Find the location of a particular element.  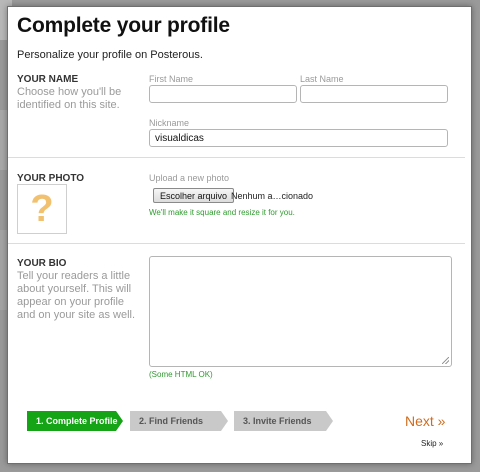

skip-link: Skip » is located at coordinates (432, 443).